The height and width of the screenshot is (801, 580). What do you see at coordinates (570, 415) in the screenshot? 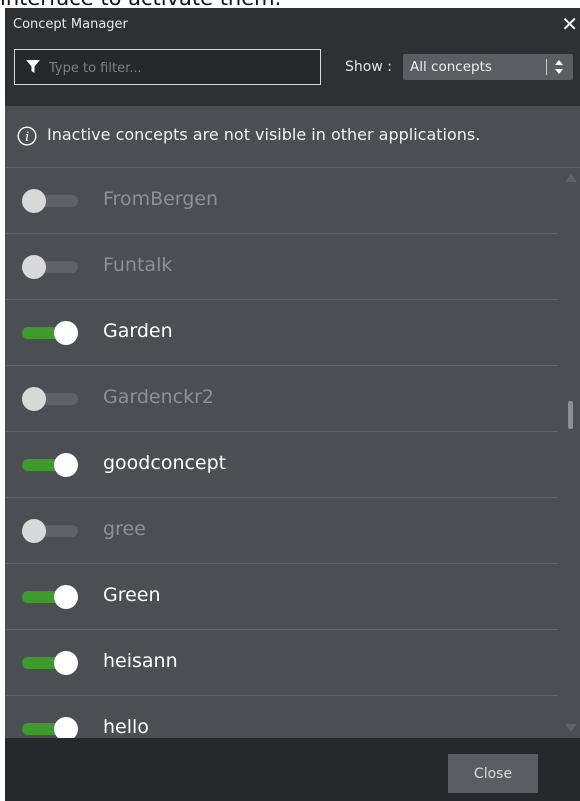
I see `scroll-thumb` at bounding box center [570, 415].